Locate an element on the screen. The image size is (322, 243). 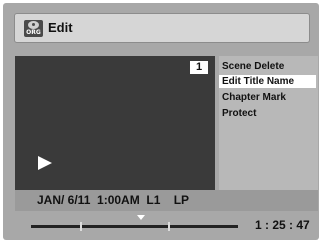
elapsed-time: 1 : 25 : 47 is located at coordinates (282, 225).